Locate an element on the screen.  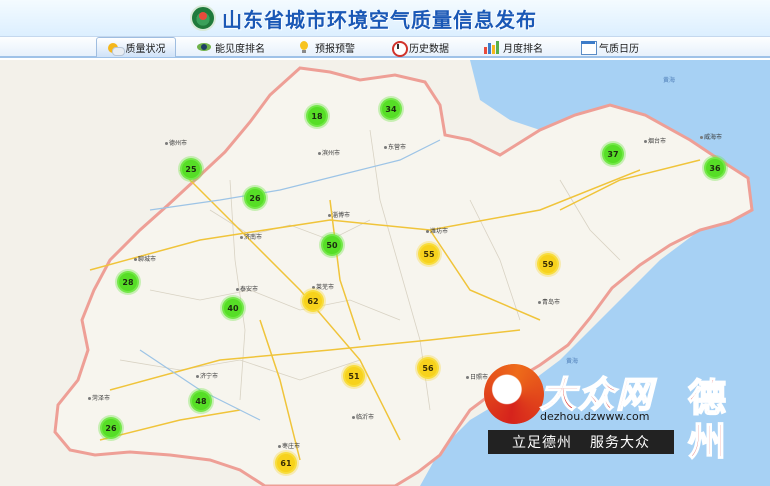
aqi-marker: 34 is located at coordinates (391, 109).